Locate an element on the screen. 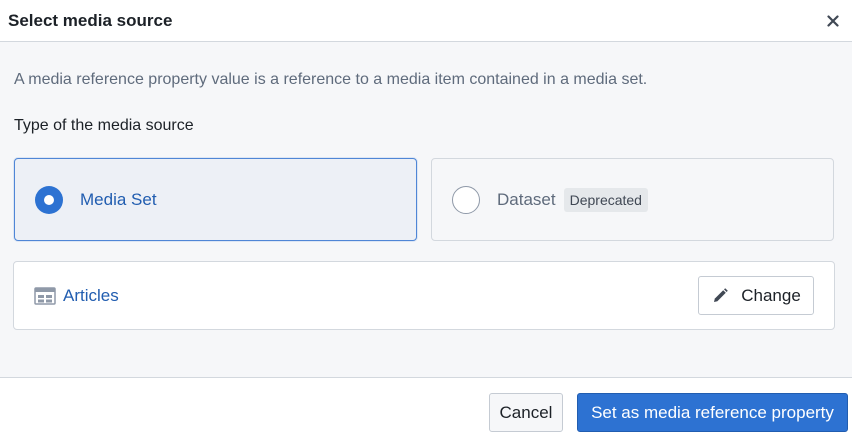  option-dataset-label: Dataset is located at coordinates (526, 199).